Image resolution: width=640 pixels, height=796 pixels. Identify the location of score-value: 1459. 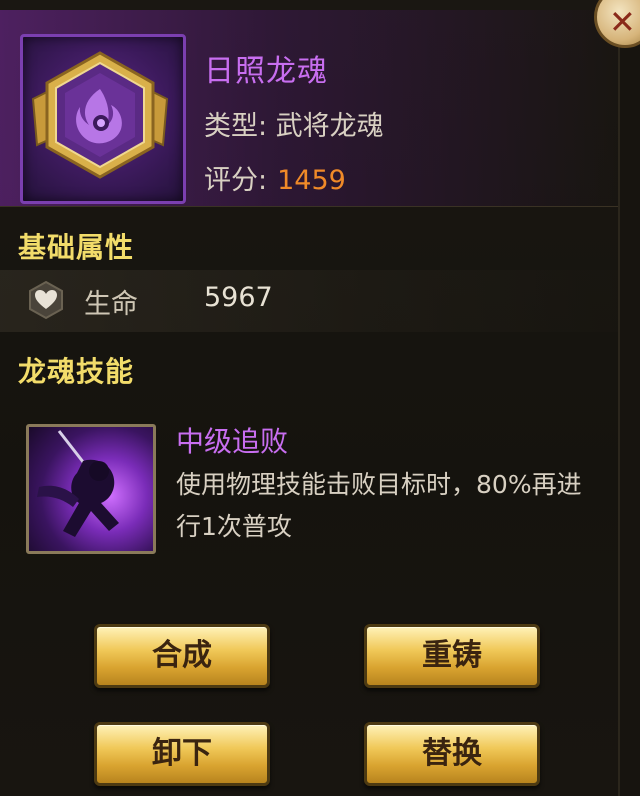
(311, 180).